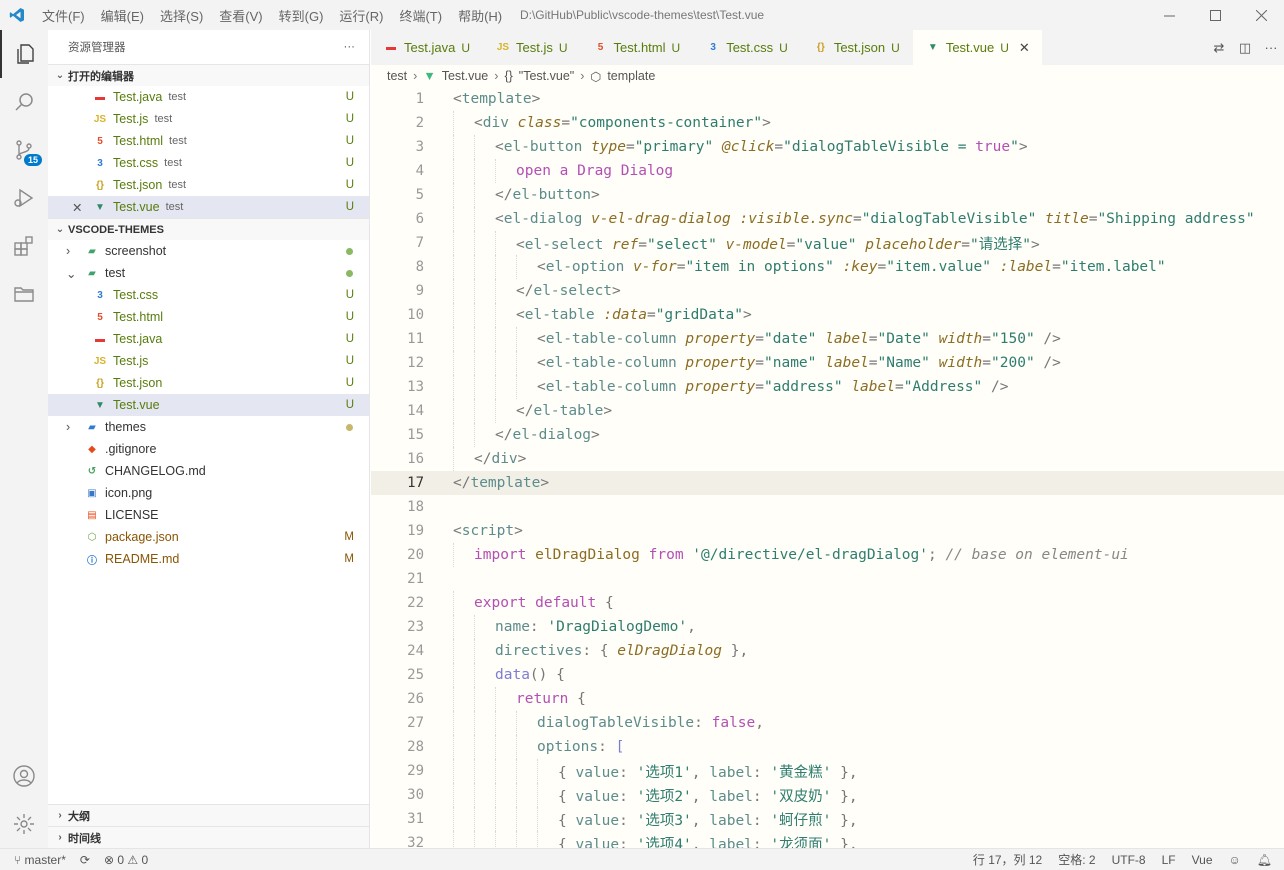  What do you see at coordinates (100, 383) in the screenshot?
I see `json-file-icon: {}` at bounding box center [100, 383].